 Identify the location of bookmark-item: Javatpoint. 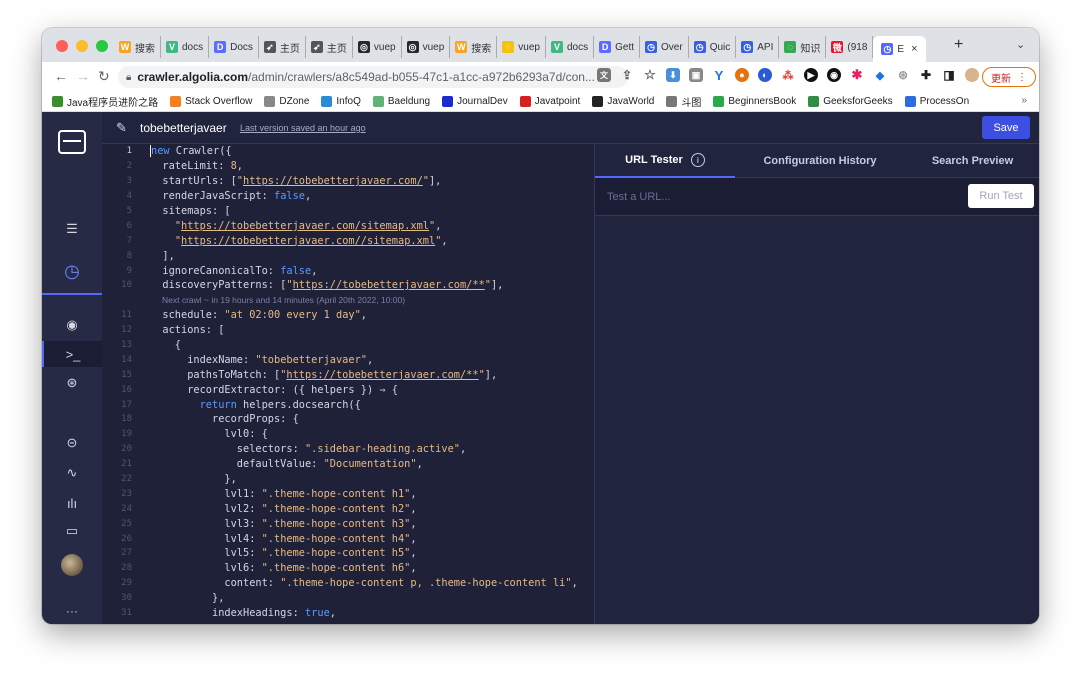
(550, 101).